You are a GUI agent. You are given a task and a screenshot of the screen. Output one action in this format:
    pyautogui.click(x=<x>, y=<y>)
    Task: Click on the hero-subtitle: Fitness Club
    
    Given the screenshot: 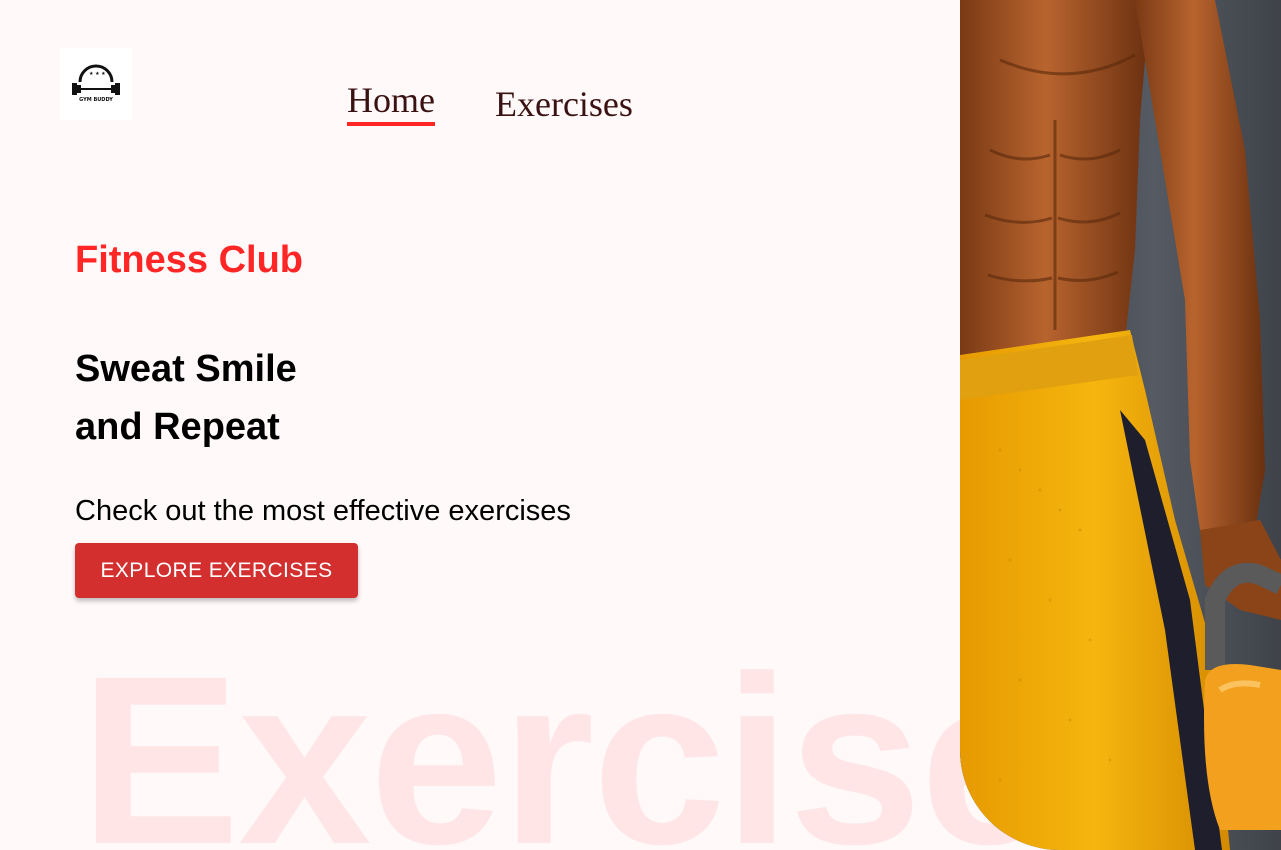 What is the action you would take?
    pyautogui.click(x=189, y=260)
    